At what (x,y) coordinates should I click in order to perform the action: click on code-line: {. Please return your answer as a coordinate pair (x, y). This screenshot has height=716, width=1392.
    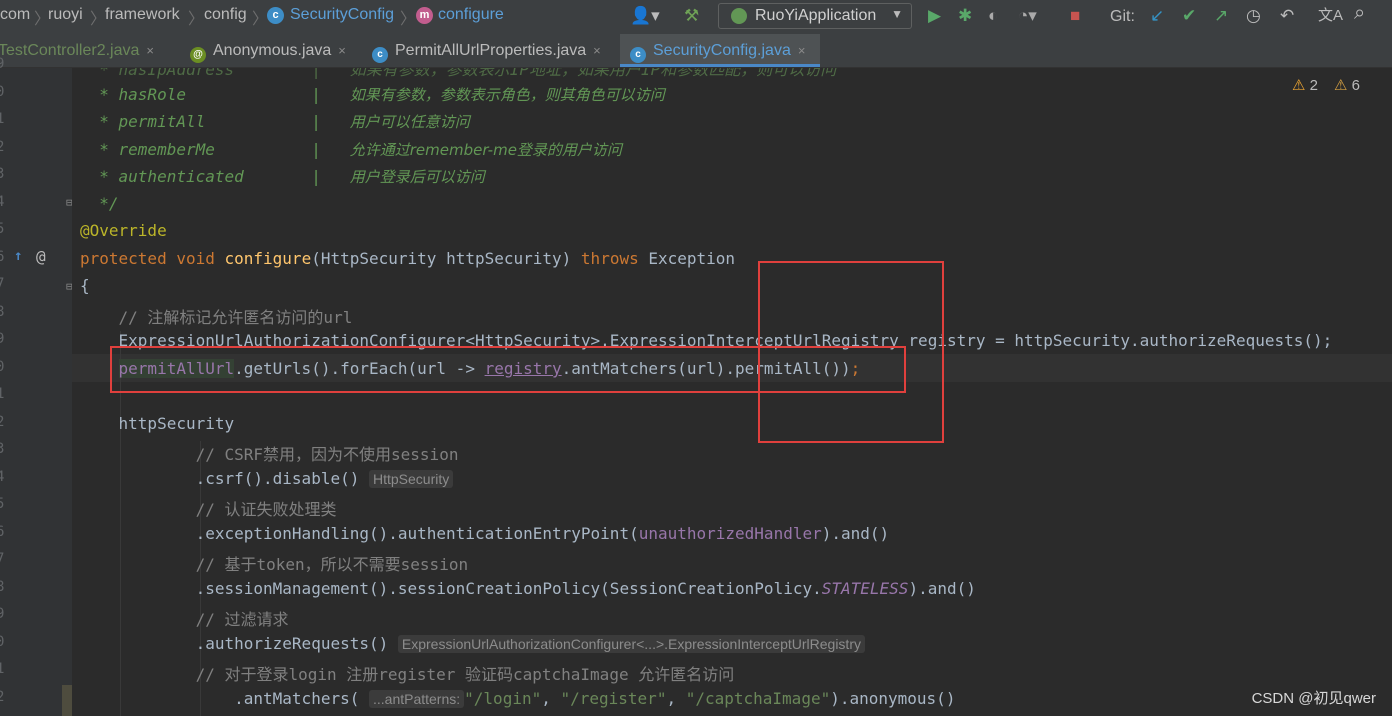
    Looking at the image, I should click on (85, 285).